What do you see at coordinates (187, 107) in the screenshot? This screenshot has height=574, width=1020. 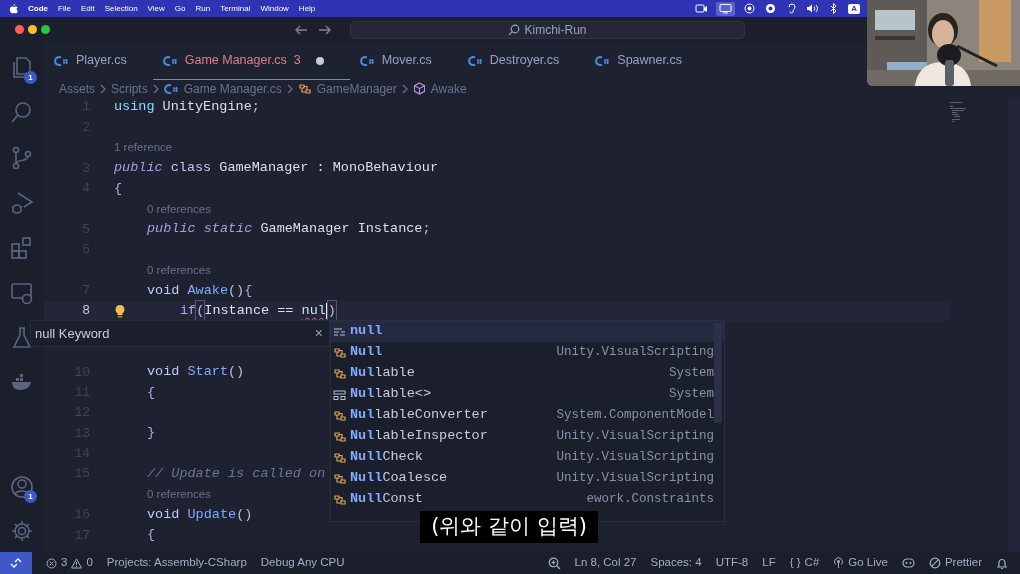 I see `code-line: using UnityEngine;` at bounding box center [187, 107].